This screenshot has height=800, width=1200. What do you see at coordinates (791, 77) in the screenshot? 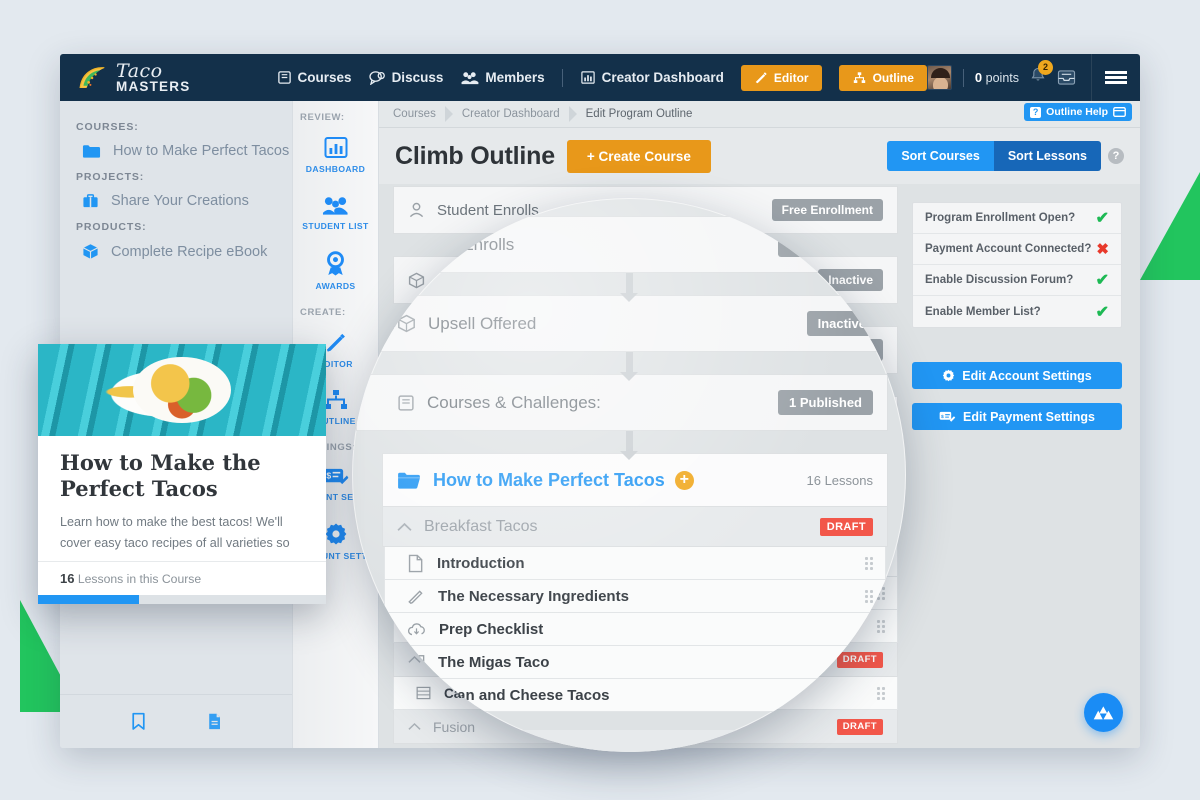
I see `editor-button-label: Editor` at bounding box center [791, 77].